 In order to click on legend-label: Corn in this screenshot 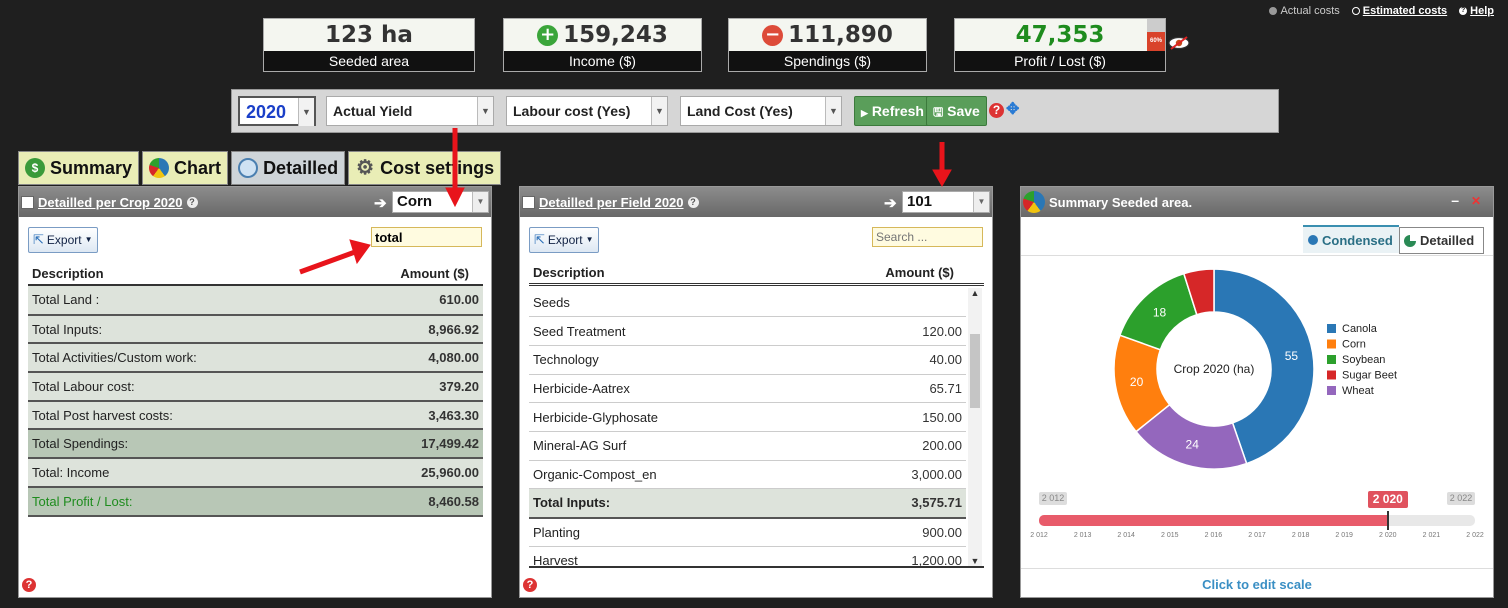, I will do `click(1354, 345)`.